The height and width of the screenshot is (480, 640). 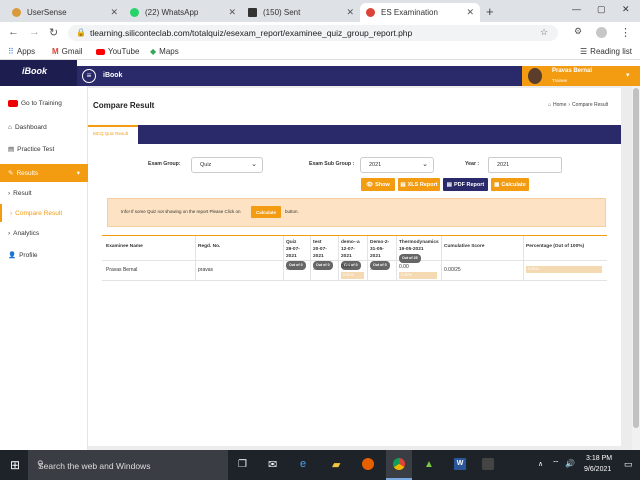 What do you see at coordinates (44, 103) in the screenshot?
I see `sidebar-item-go-to-training: Go to Training` at bounding box center [44, 103].